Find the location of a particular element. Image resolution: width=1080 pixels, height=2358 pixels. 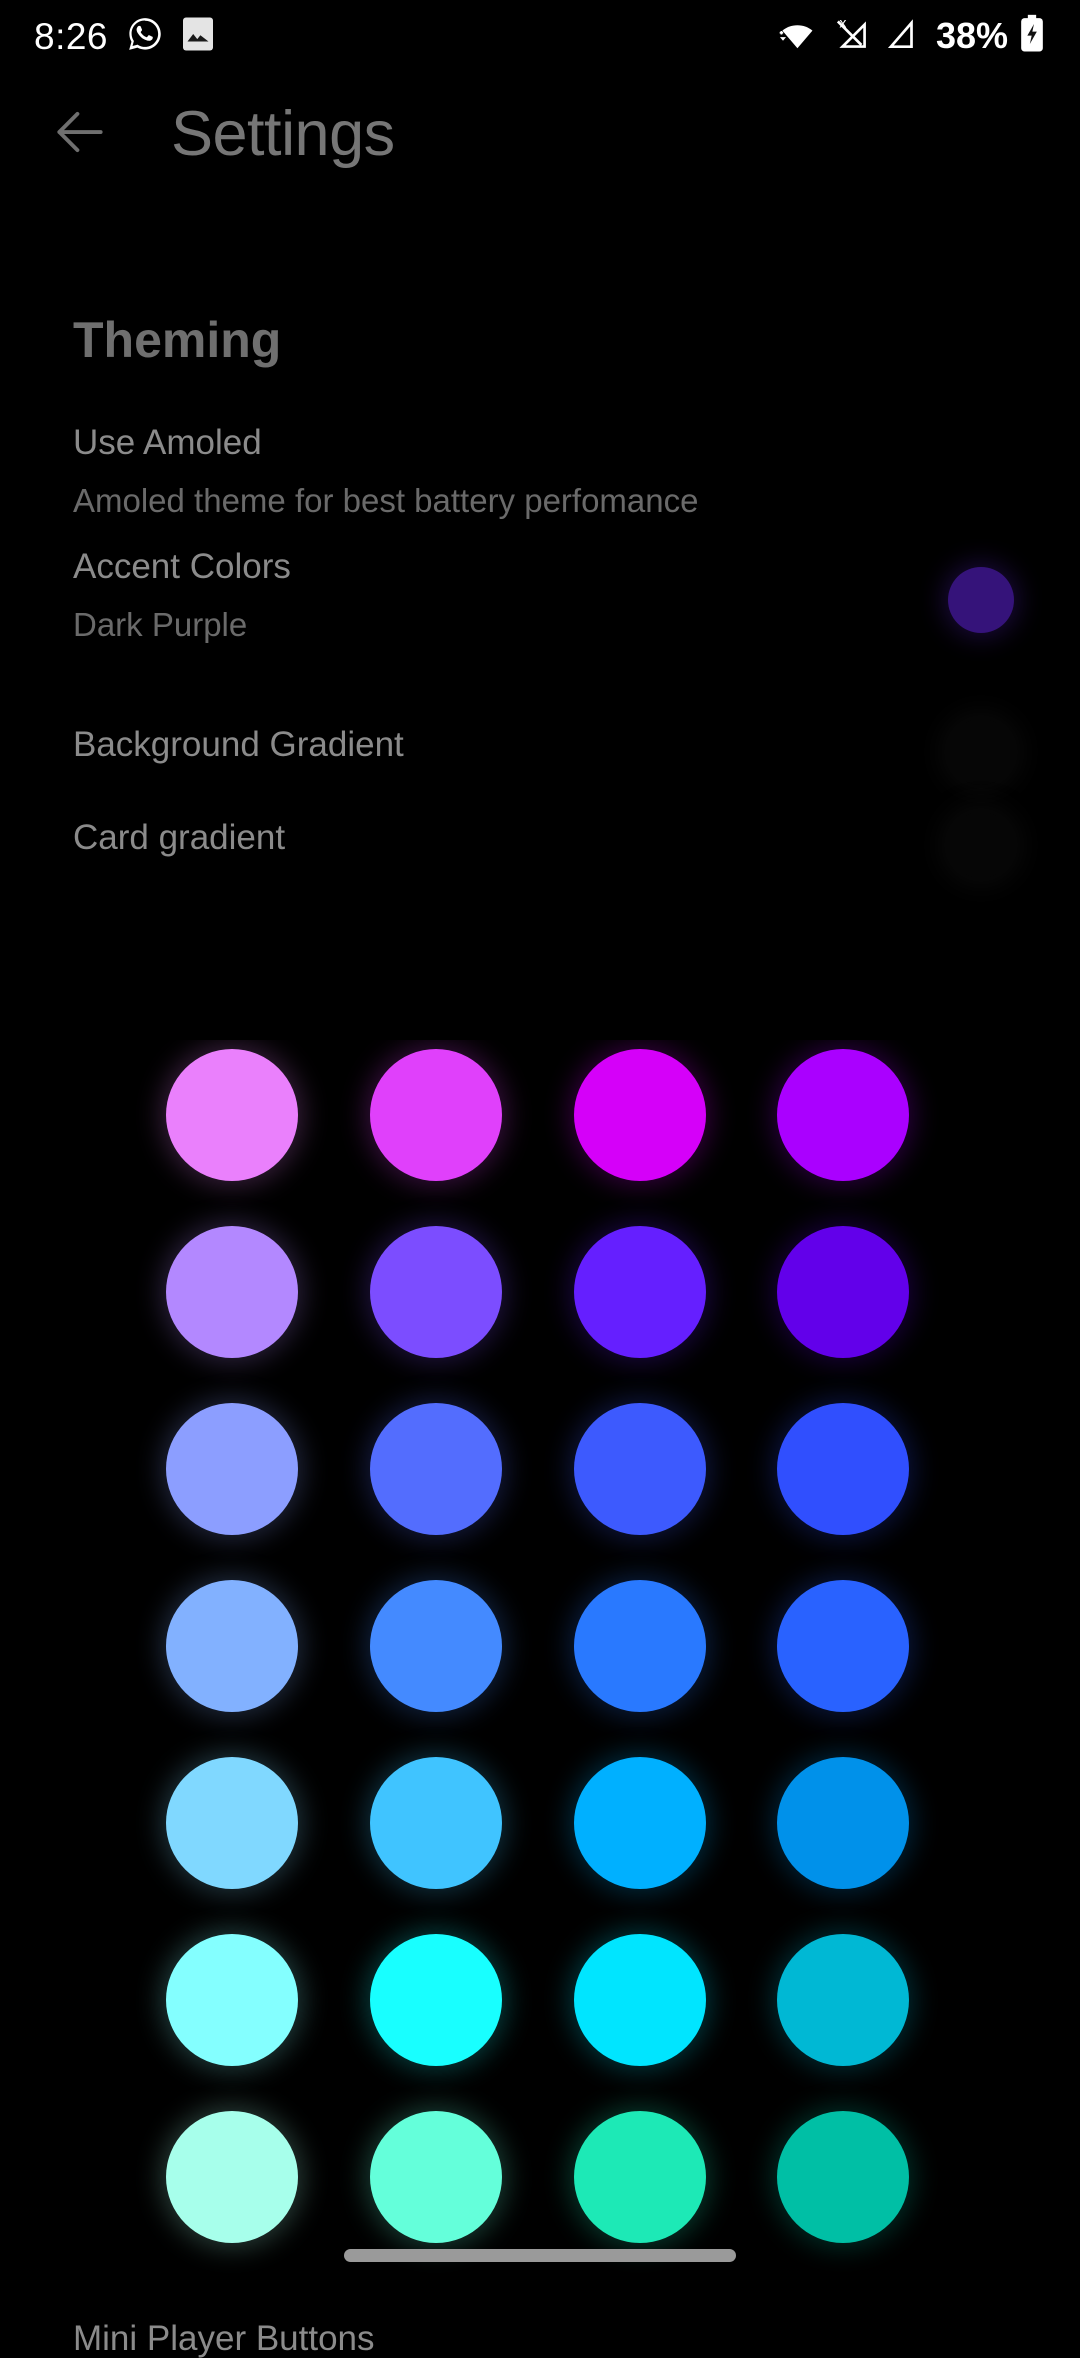

status-bar: 8:26 x 38% is located at coordinates (540, 36).